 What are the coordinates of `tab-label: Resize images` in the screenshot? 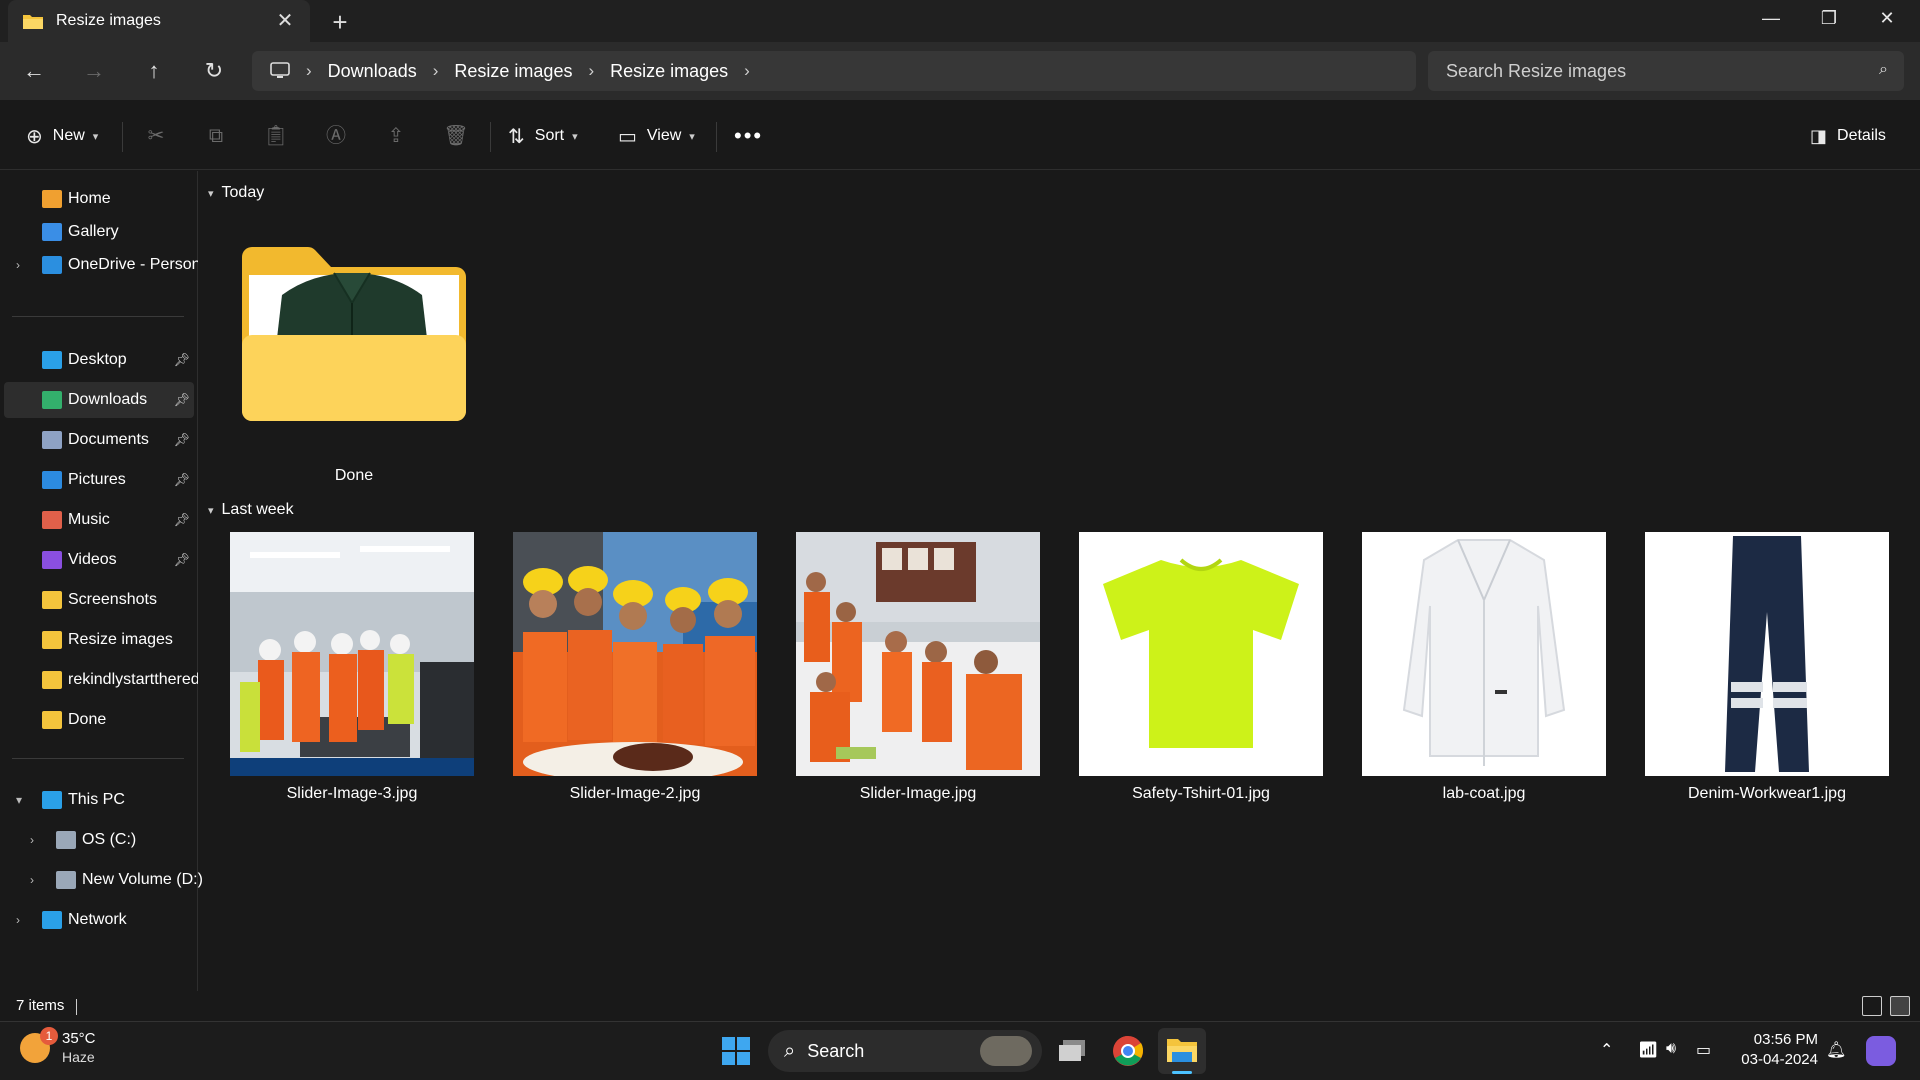 It's located at (108, 20).